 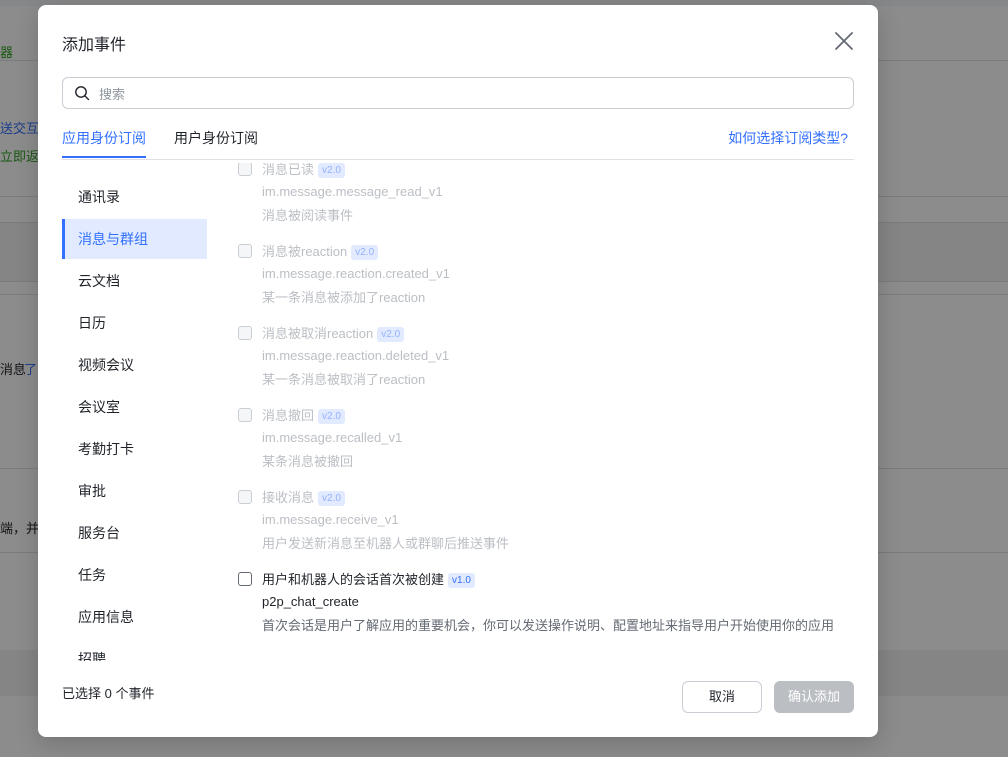 I want to click on category-item-video-meeting: 视频会议, so click(x=134, y=365).